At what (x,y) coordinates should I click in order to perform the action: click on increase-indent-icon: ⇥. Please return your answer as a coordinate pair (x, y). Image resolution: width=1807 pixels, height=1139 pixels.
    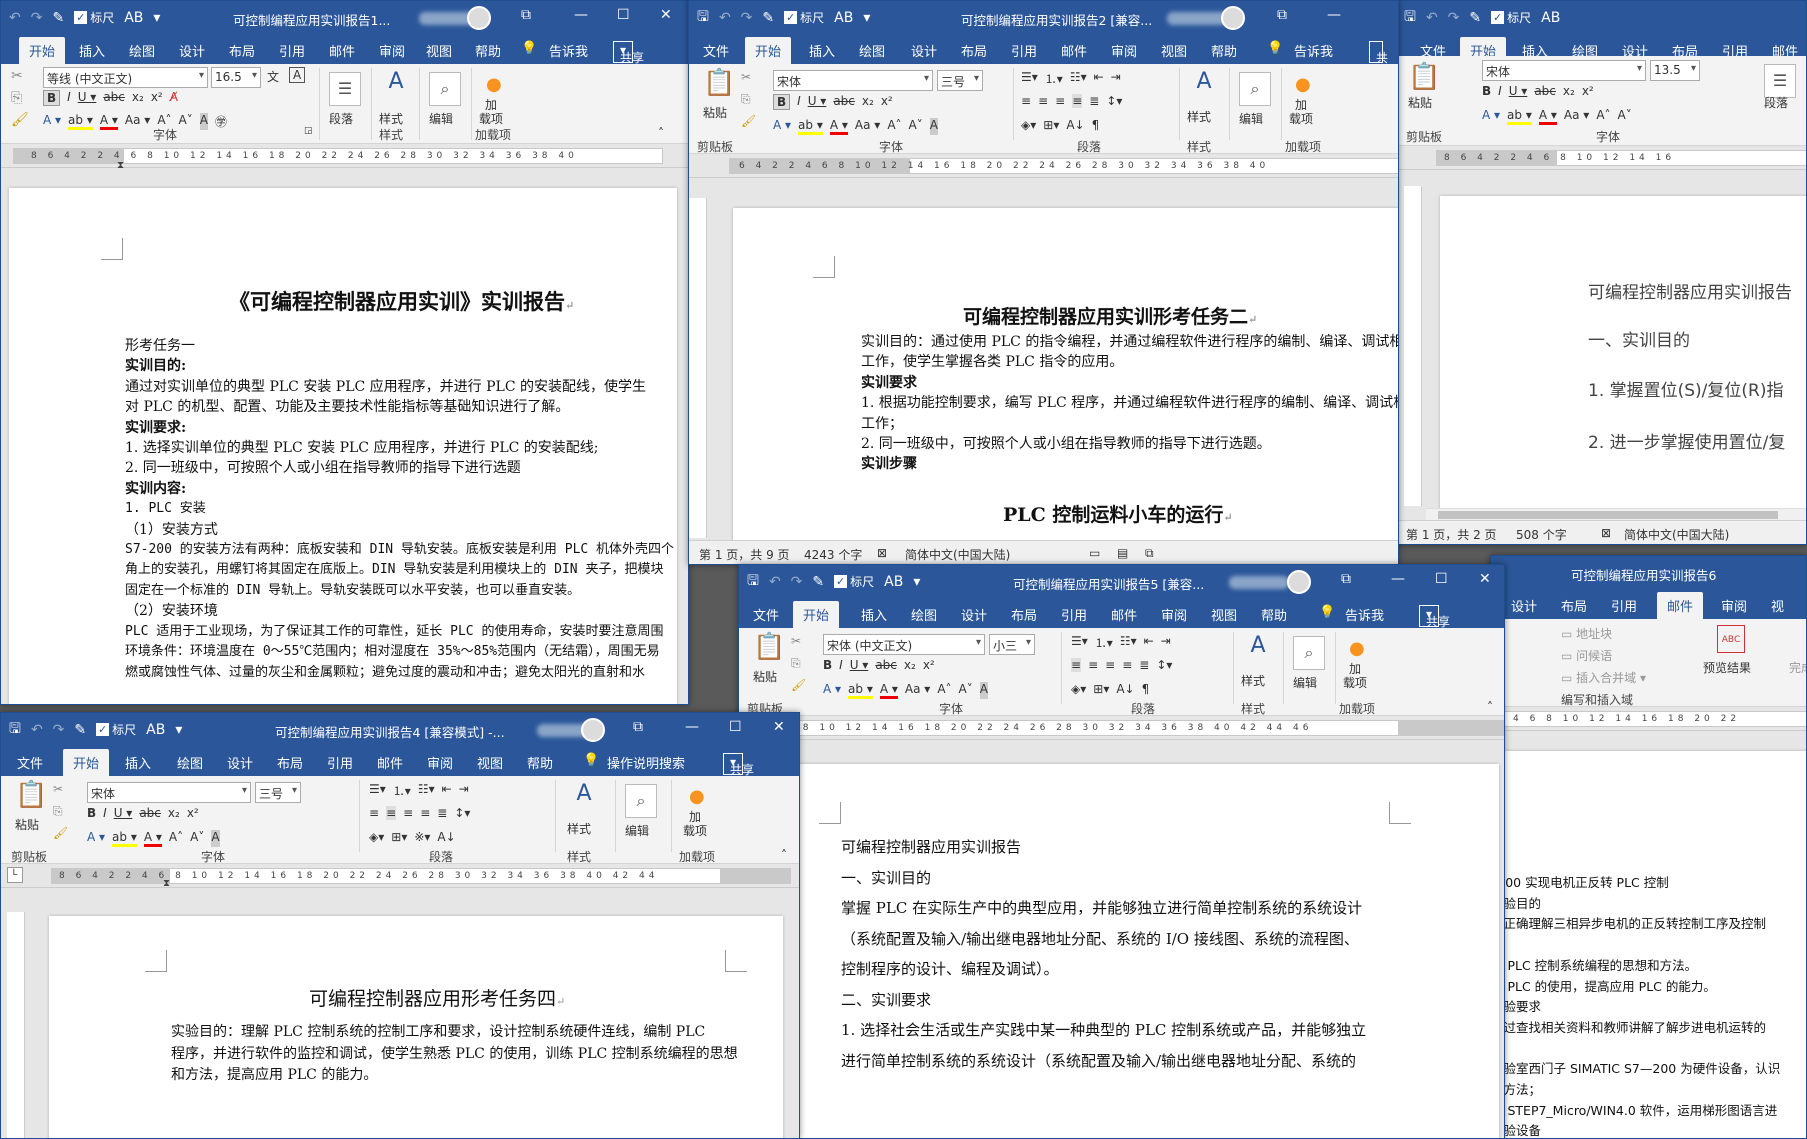
    Looking at the image, I should click on (1116, 78).